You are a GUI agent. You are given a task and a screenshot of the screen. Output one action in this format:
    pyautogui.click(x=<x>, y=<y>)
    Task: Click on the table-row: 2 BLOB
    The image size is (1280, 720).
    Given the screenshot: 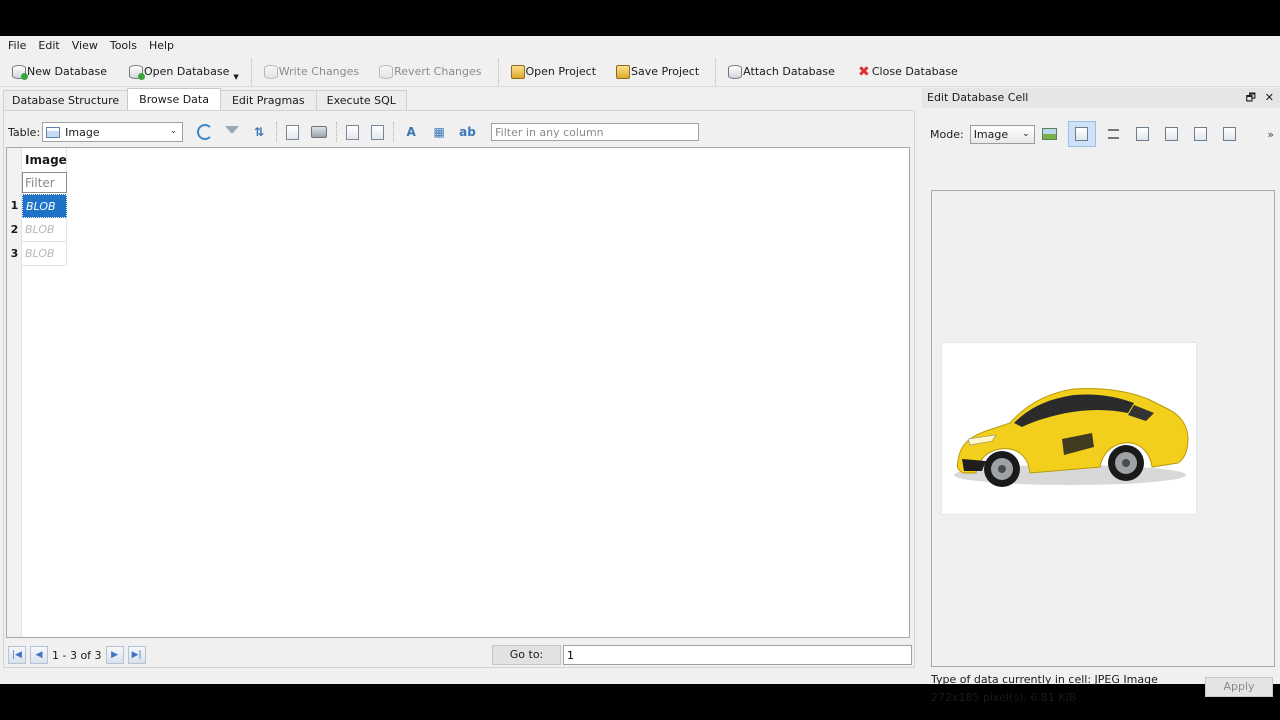 What is the action you would take?
    pyautogui.click(x=37, y=230)
    